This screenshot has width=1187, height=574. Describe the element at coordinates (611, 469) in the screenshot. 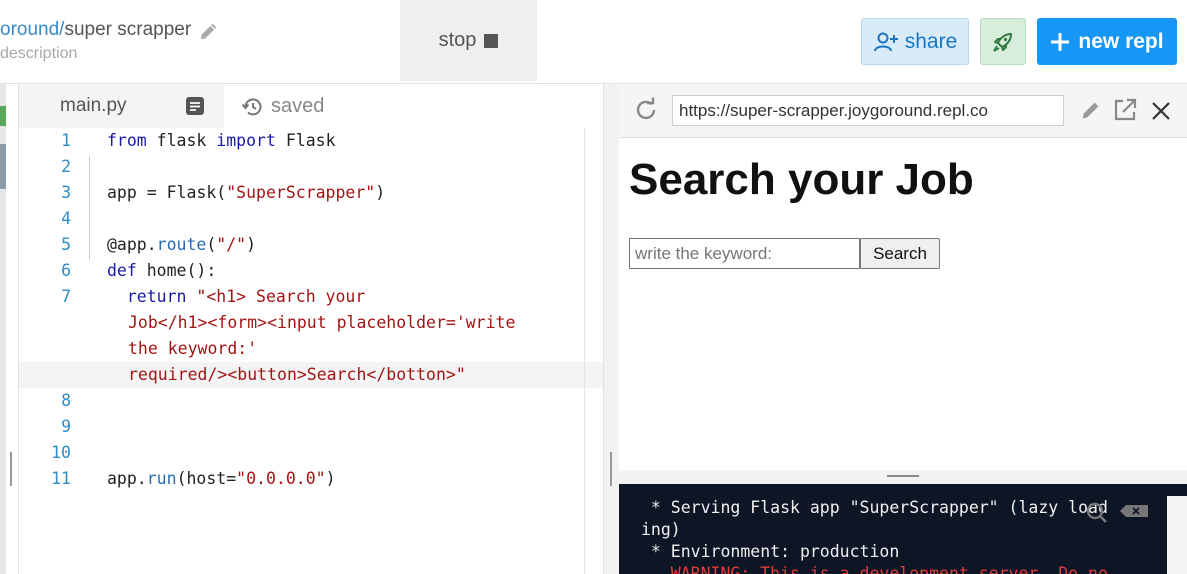

I see `editor-resize-handle` at that location.